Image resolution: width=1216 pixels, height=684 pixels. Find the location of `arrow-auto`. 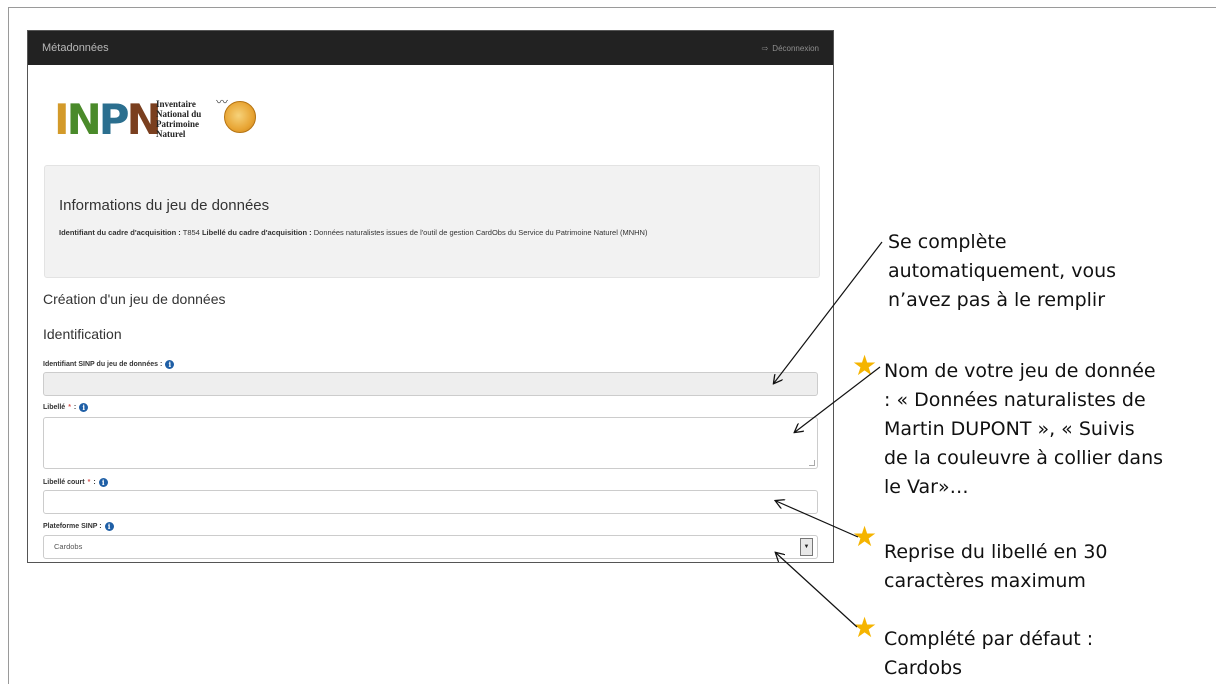

arrow-auto is located at coordinates (828, 312).